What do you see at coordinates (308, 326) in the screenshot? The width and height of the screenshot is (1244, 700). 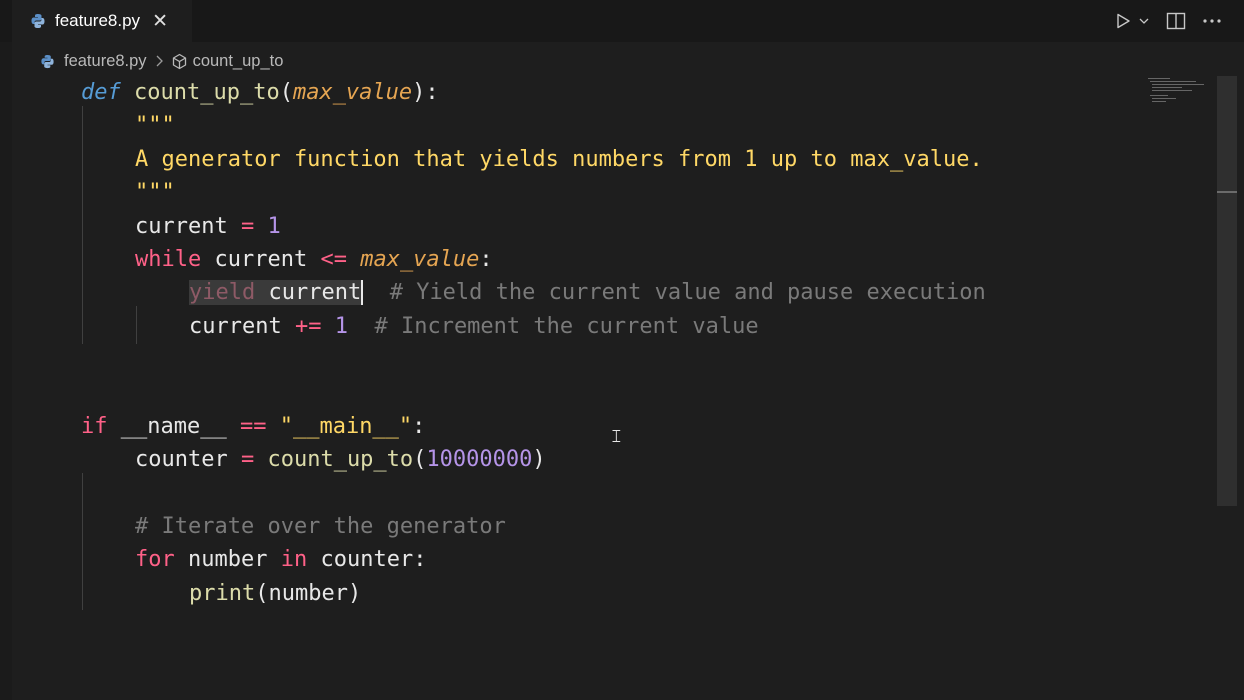 I see `operator: +=` at bounding box center [308, 326].